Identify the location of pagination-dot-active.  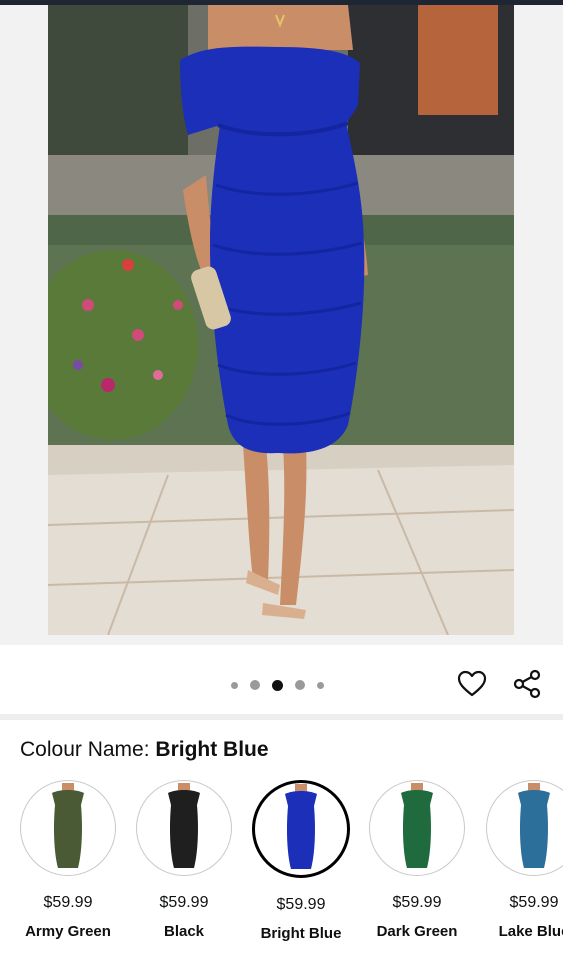
(277, 685).